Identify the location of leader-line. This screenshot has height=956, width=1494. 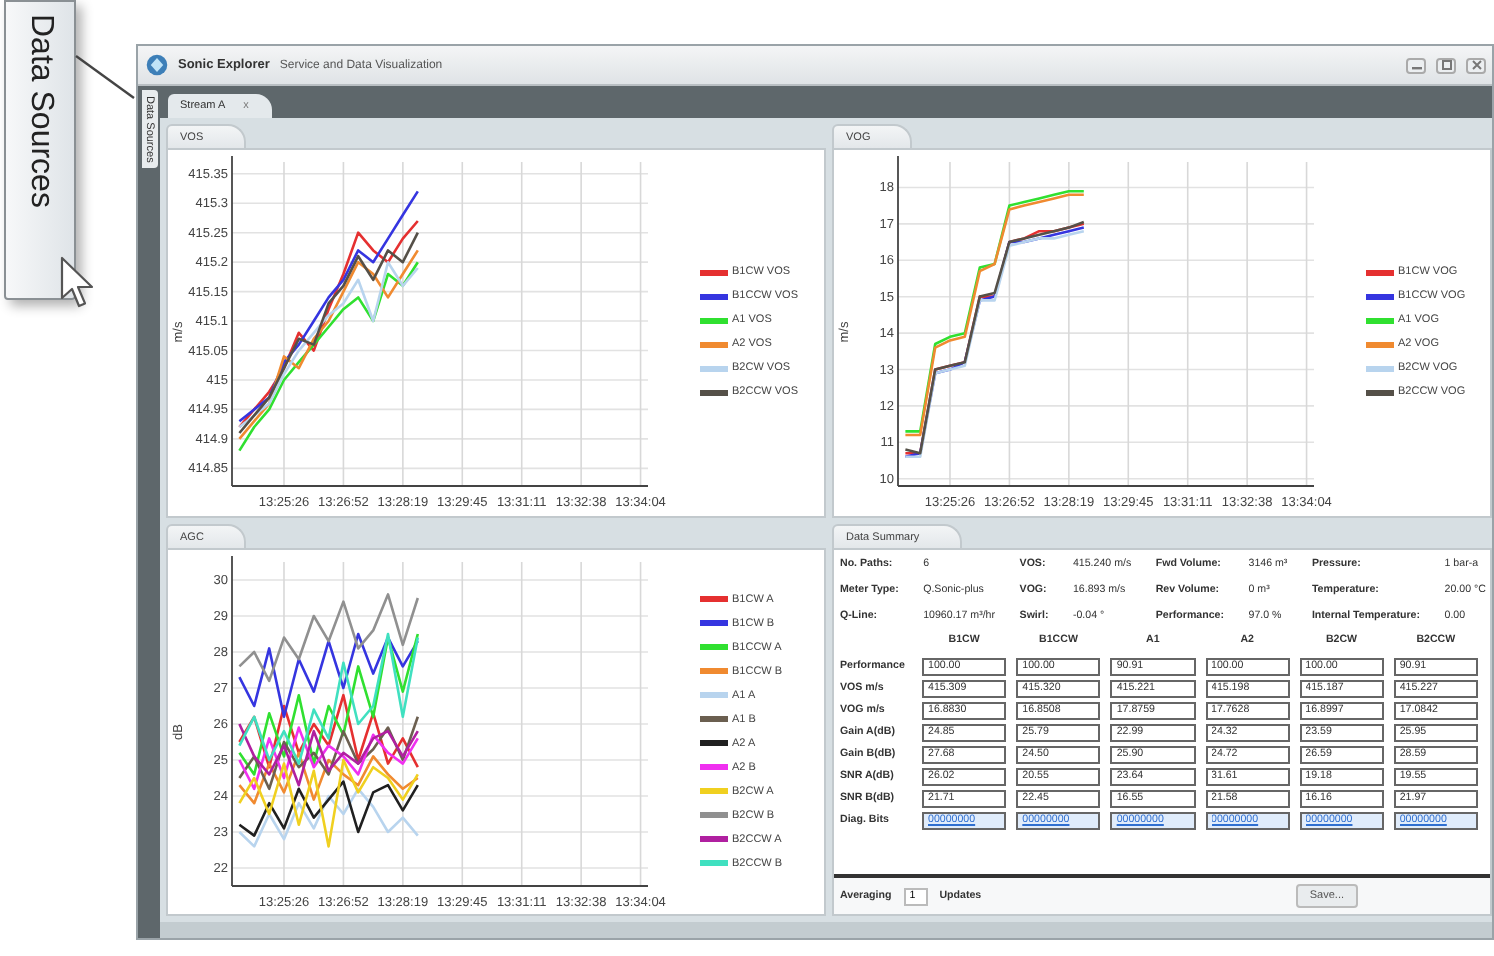
(106, 78).